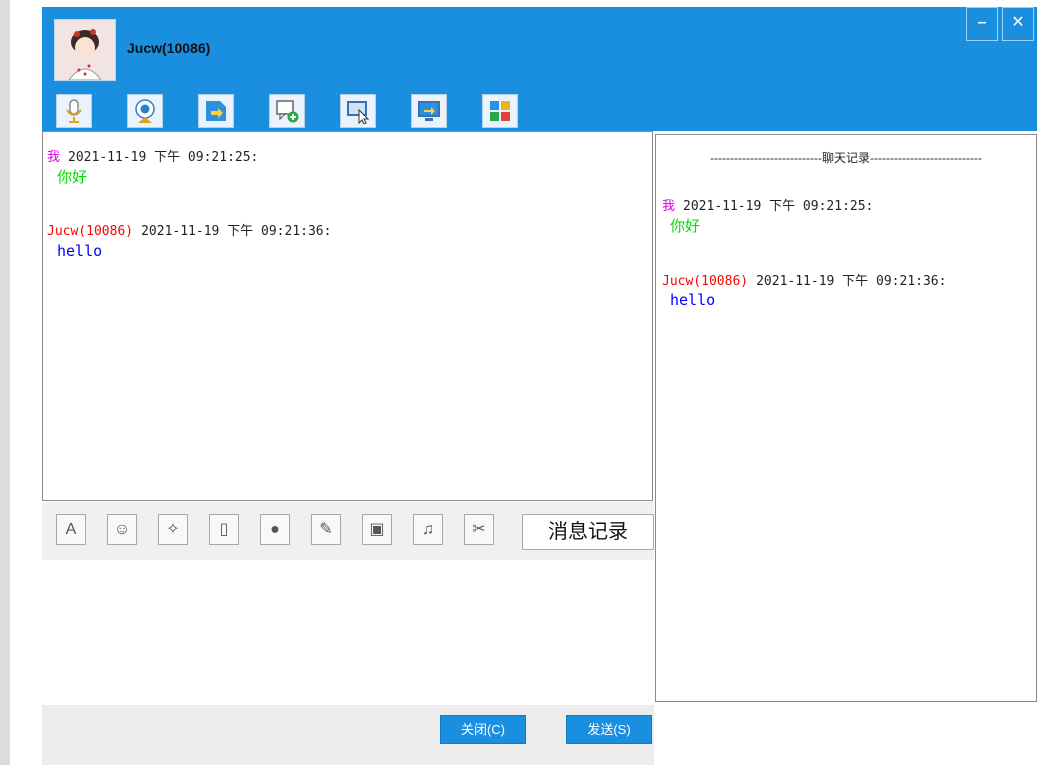 This screenshot has width=1037, height=765. I want to click on image-icon: ▣, so click(377, 529).